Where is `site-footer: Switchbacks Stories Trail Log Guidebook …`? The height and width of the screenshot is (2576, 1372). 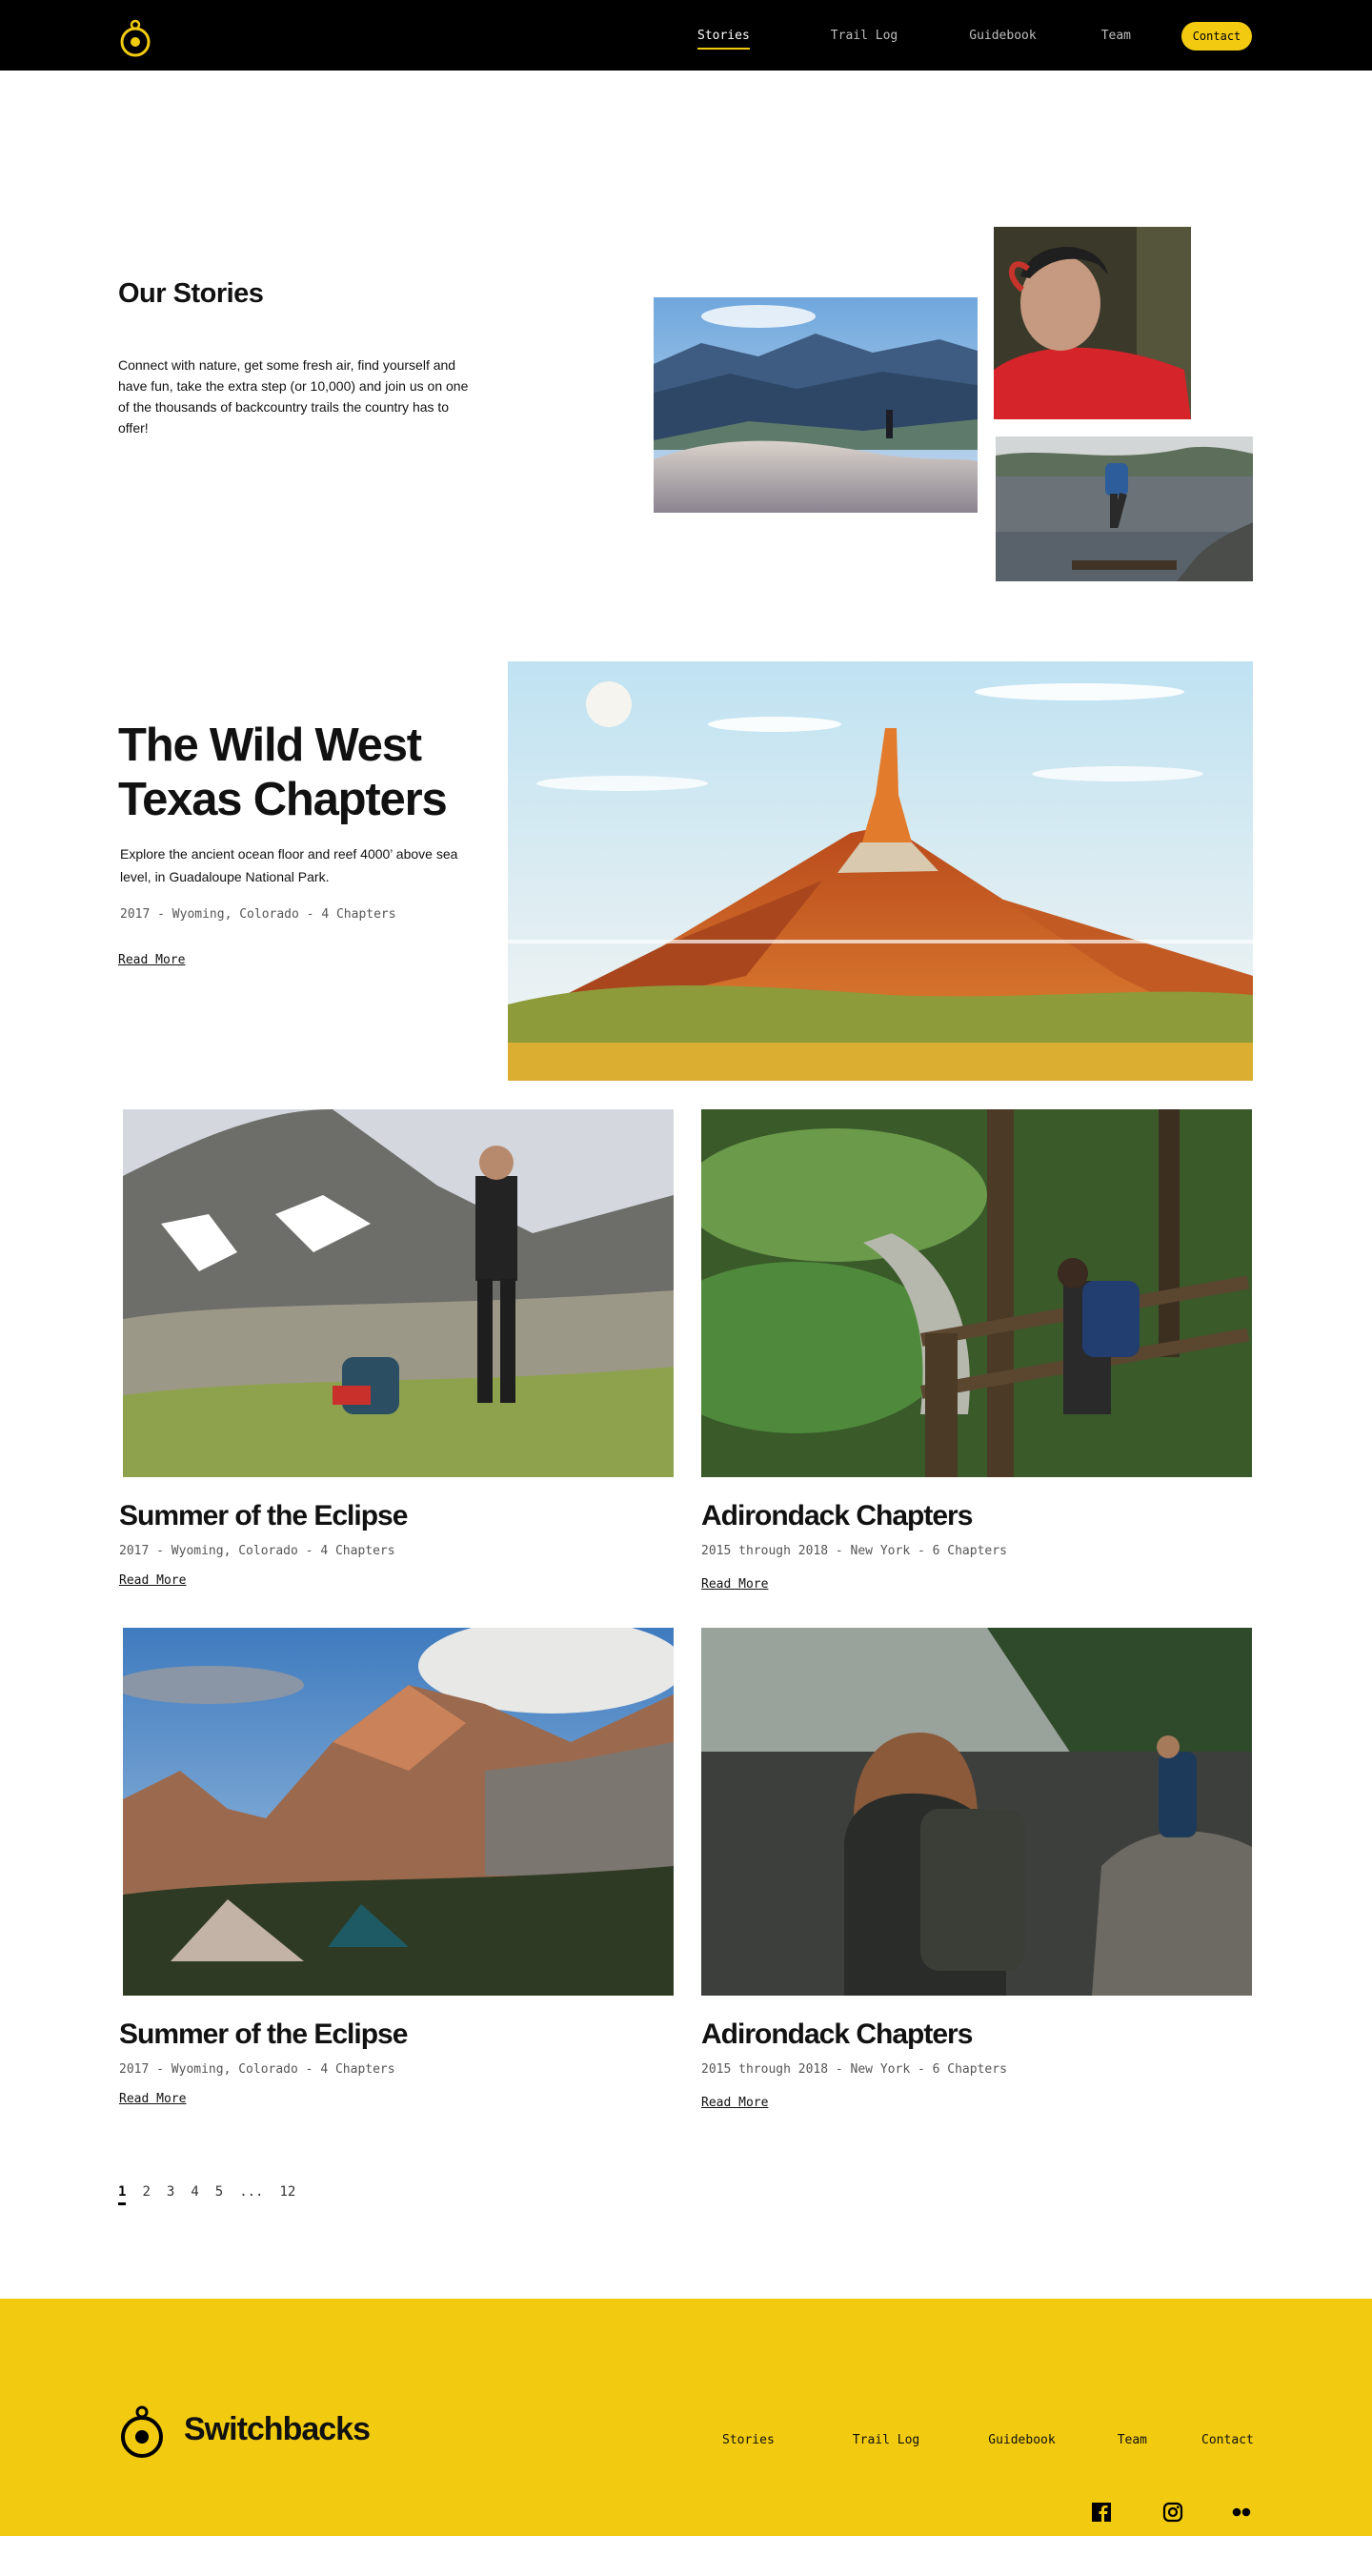 site-footer: Switchbacks Stories Trail Log Guidebook … is located at coordinates (686, 2417).